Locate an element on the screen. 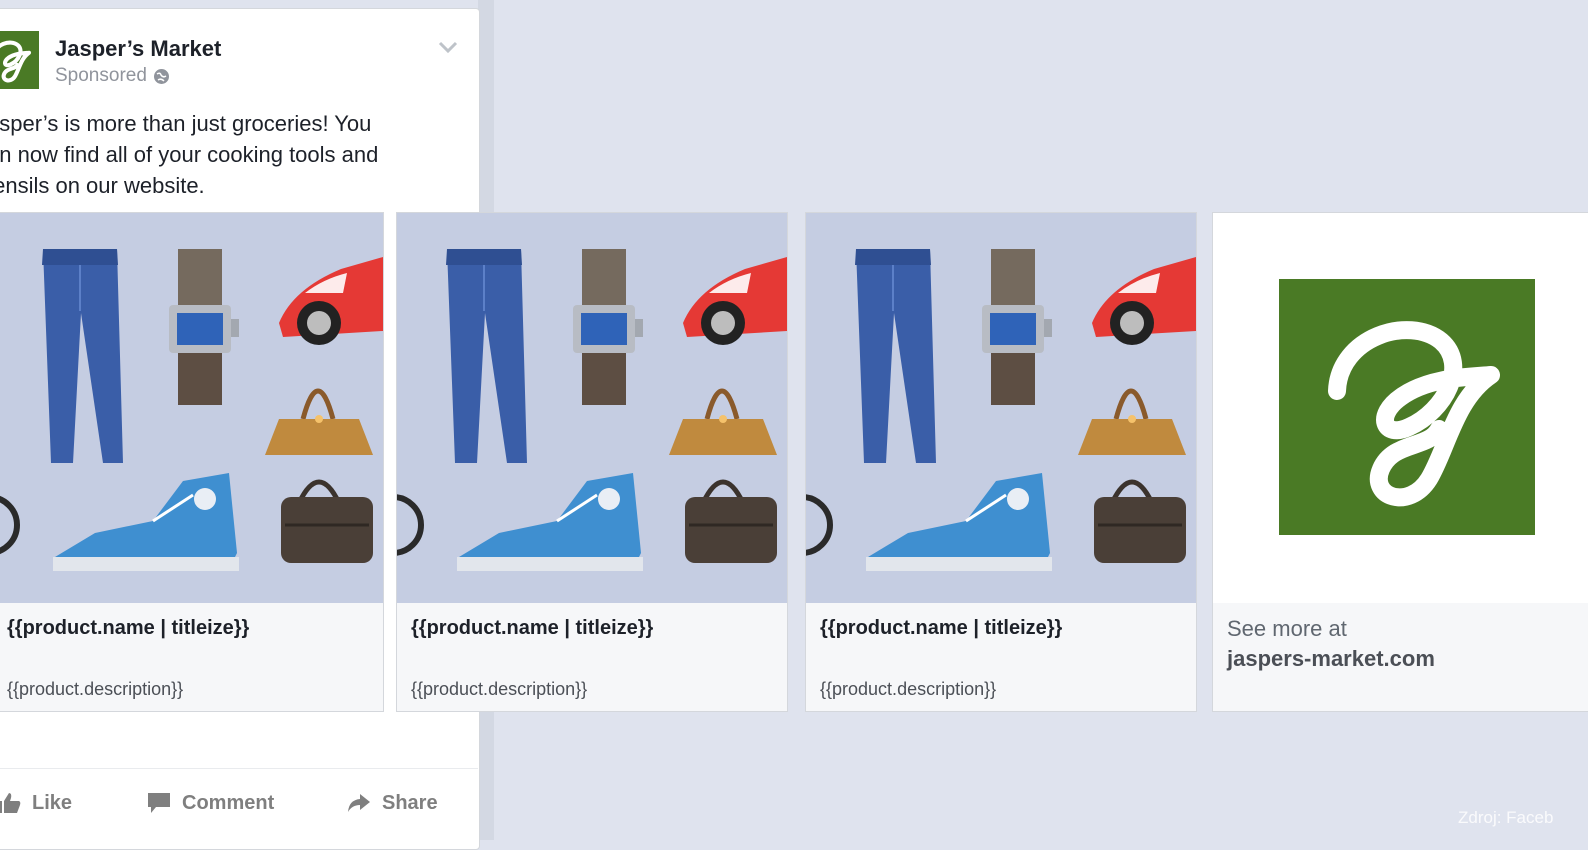 This screenshot has height=850, width=1588. comment-label: Comment is located at coordinates (228, 802).